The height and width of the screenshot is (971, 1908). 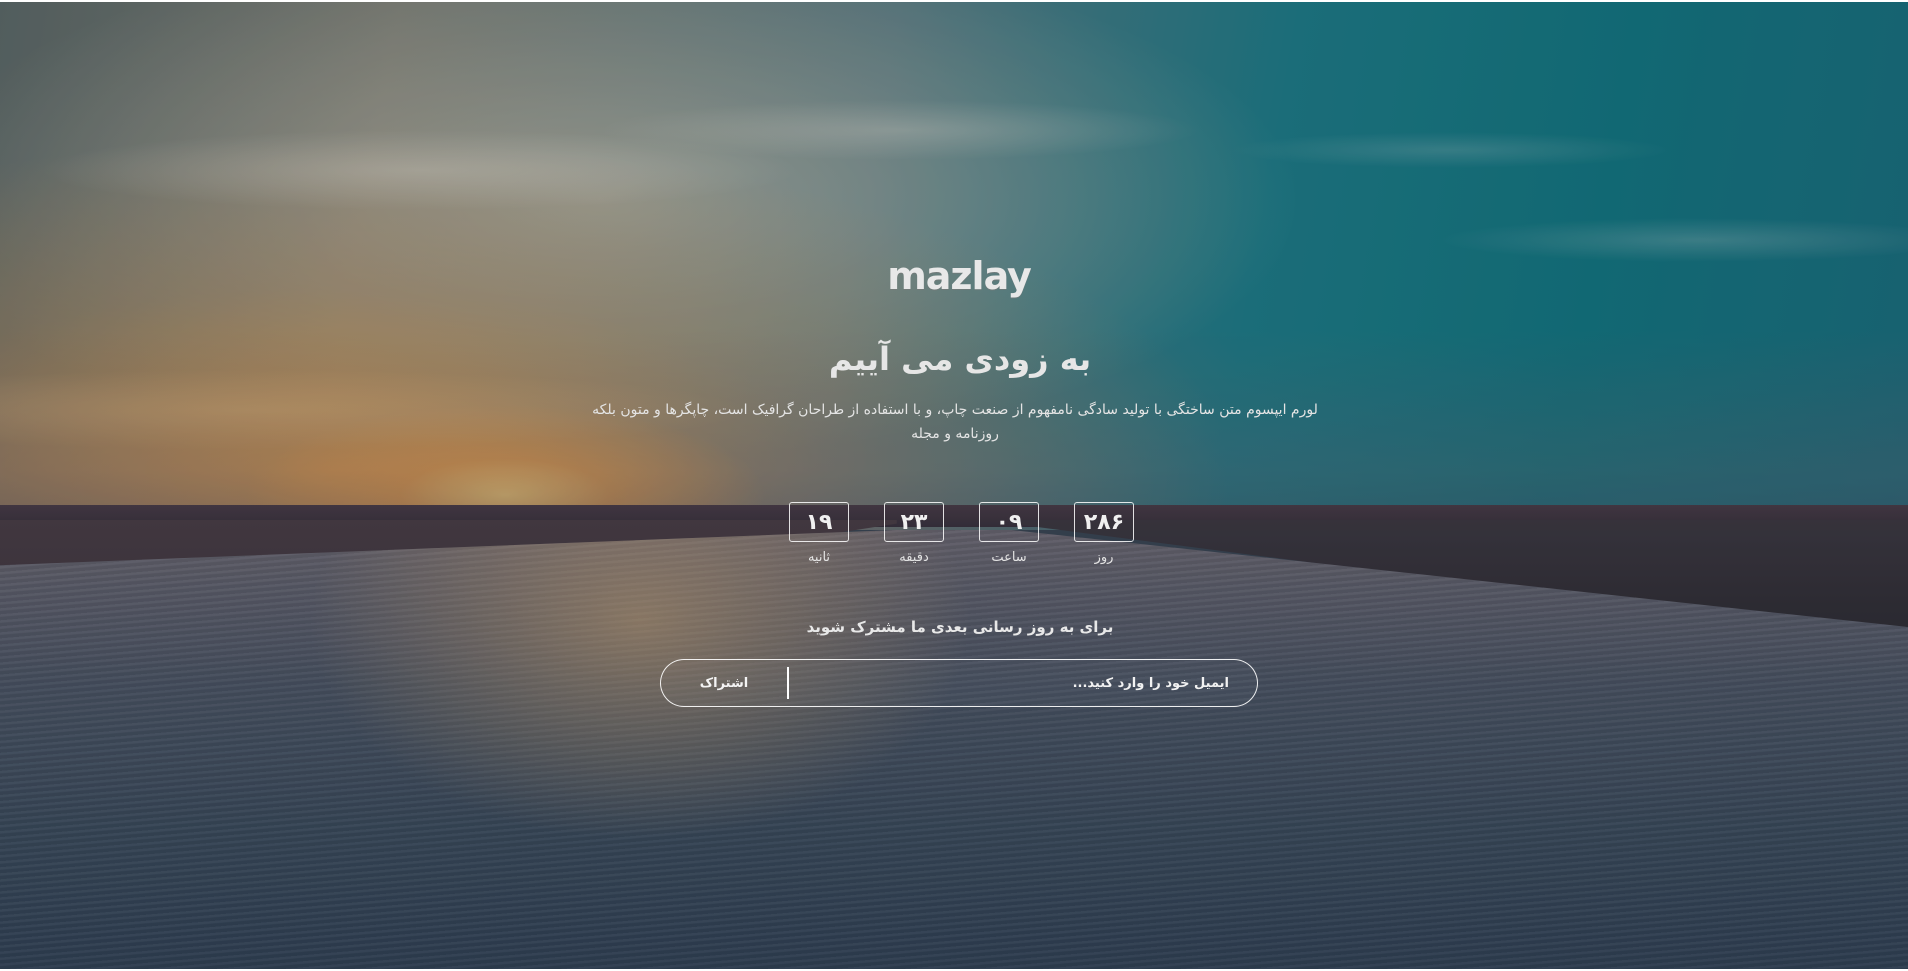 I want to click on countdown-timer: ۲۸۶ روز ۰۹ ساعت ۲۳ دقیقه ۱۹ ثانیه, so click(x=960, y=534).